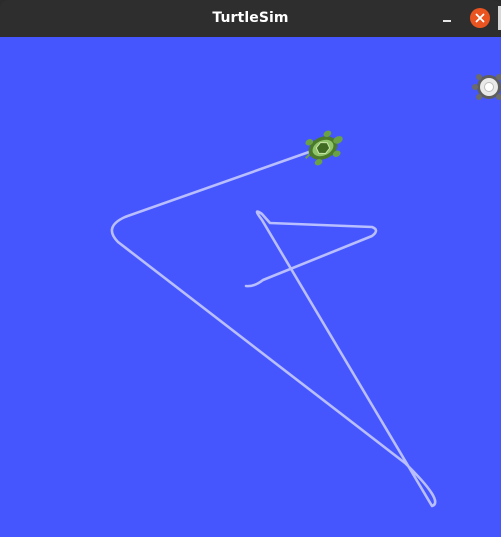  I want to click on close-button, so click(480, 18).